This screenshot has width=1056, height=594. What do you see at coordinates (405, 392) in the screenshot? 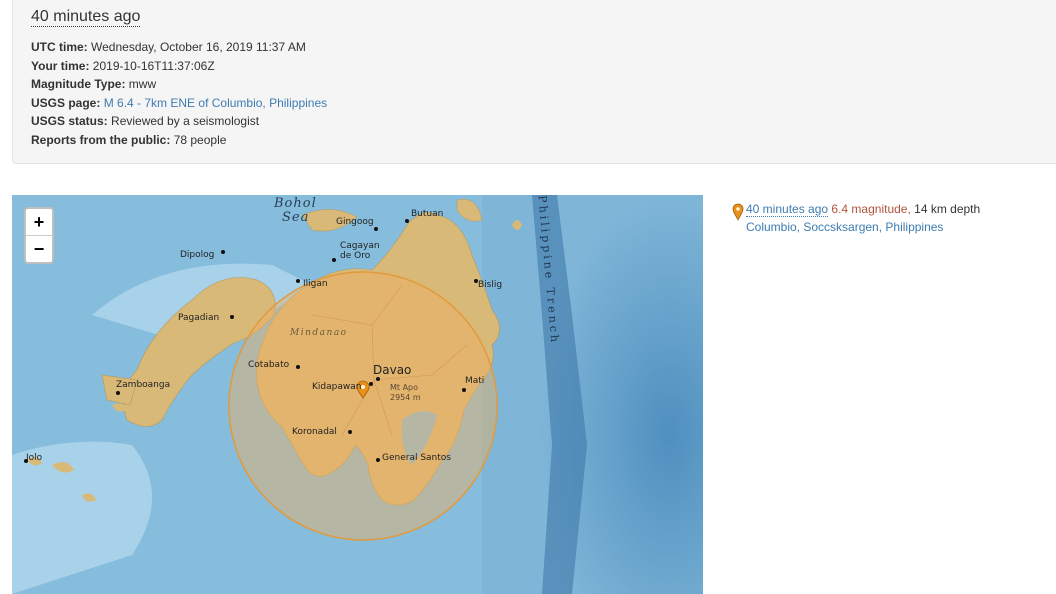
I see `map-label-mt-apo: Mt Apo 2954 m` at bounding box center [405, 392].